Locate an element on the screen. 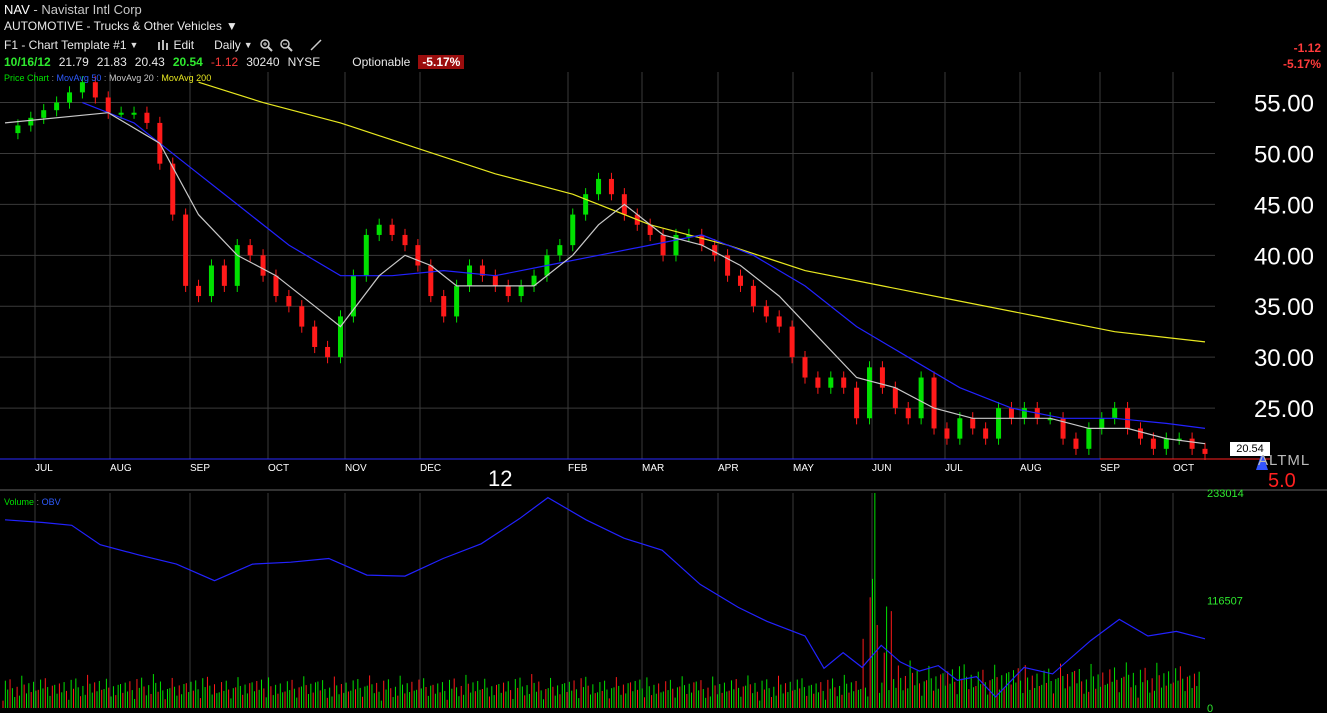  volume-y-tick: 116507 is located at coordinates (1225, 602).